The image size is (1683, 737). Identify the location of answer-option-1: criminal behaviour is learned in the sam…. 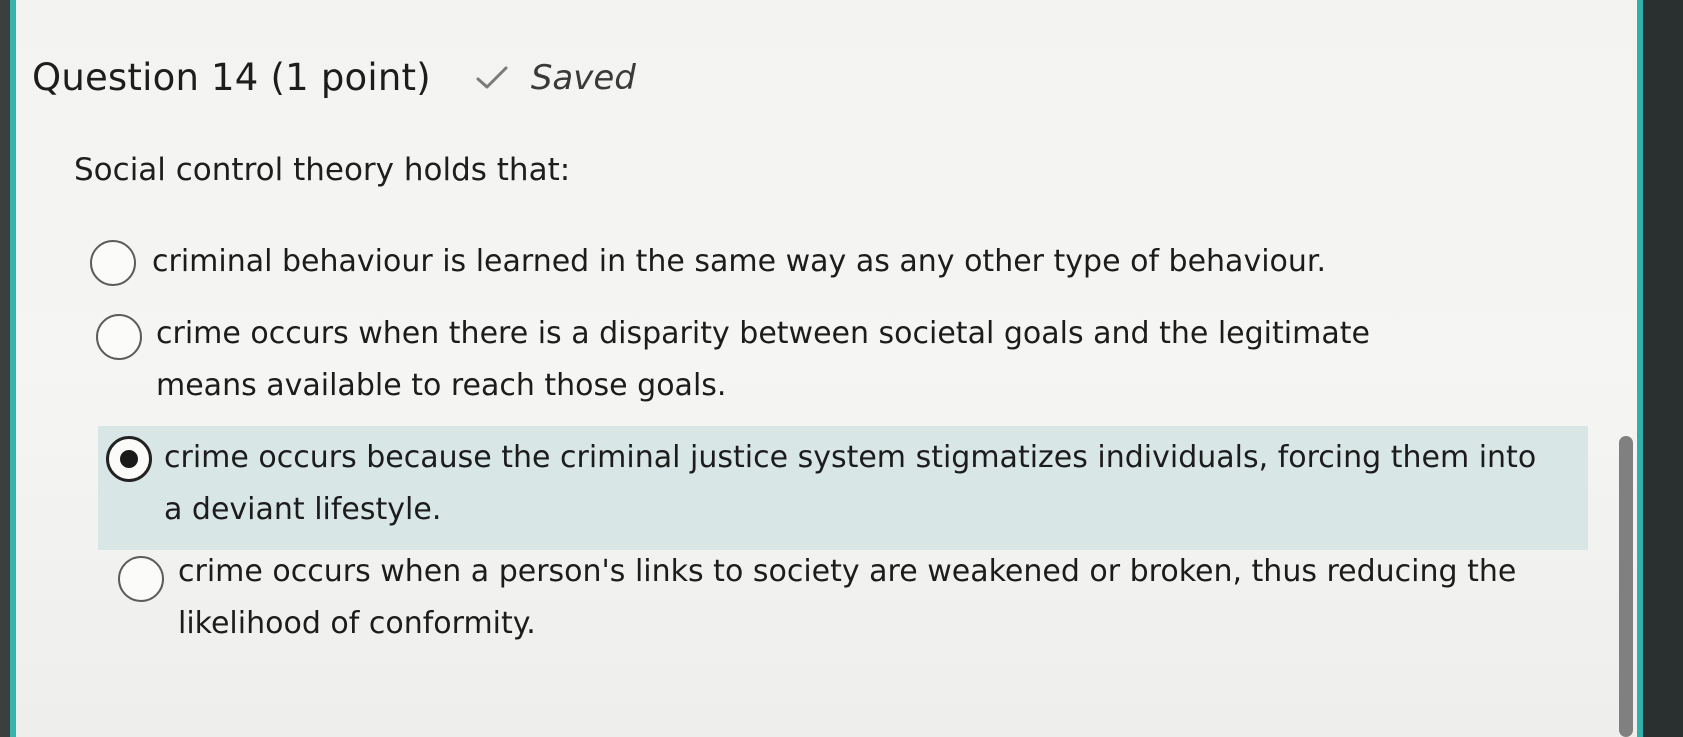
(780, 262).